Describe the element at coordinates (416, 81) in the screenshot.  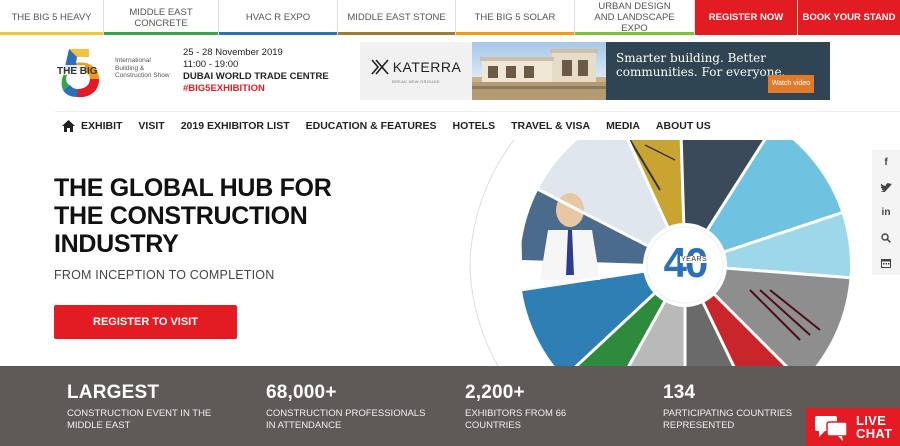
I see `ad-brand-tagline: BREAK NEW GROUND` at that location.